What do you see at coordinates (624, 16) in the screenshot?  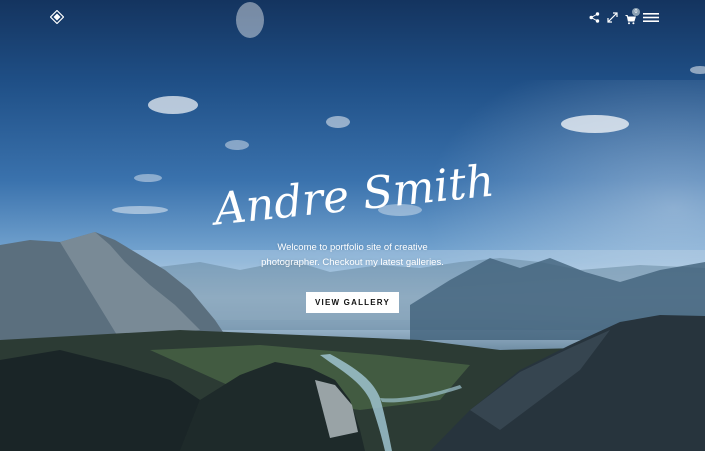 I see `header-actions: 0` at bounding box center [624, 16].